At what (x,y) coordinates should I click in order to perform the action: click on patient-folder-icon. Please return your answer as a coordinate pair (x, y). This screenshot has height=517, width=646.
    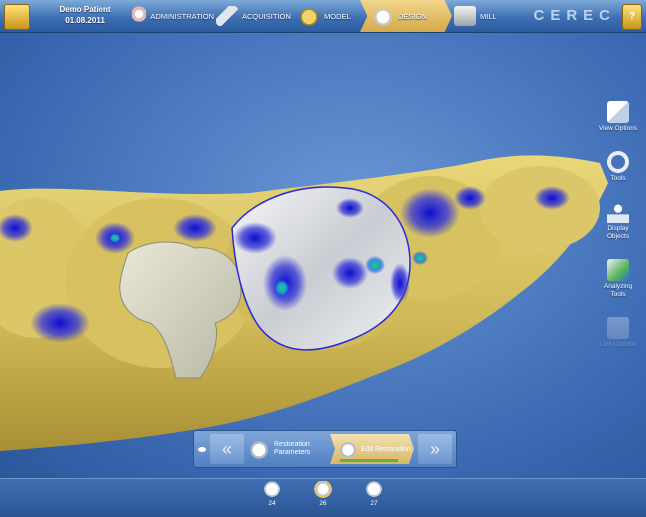
    Looking at the image, I should click on (17, 17).